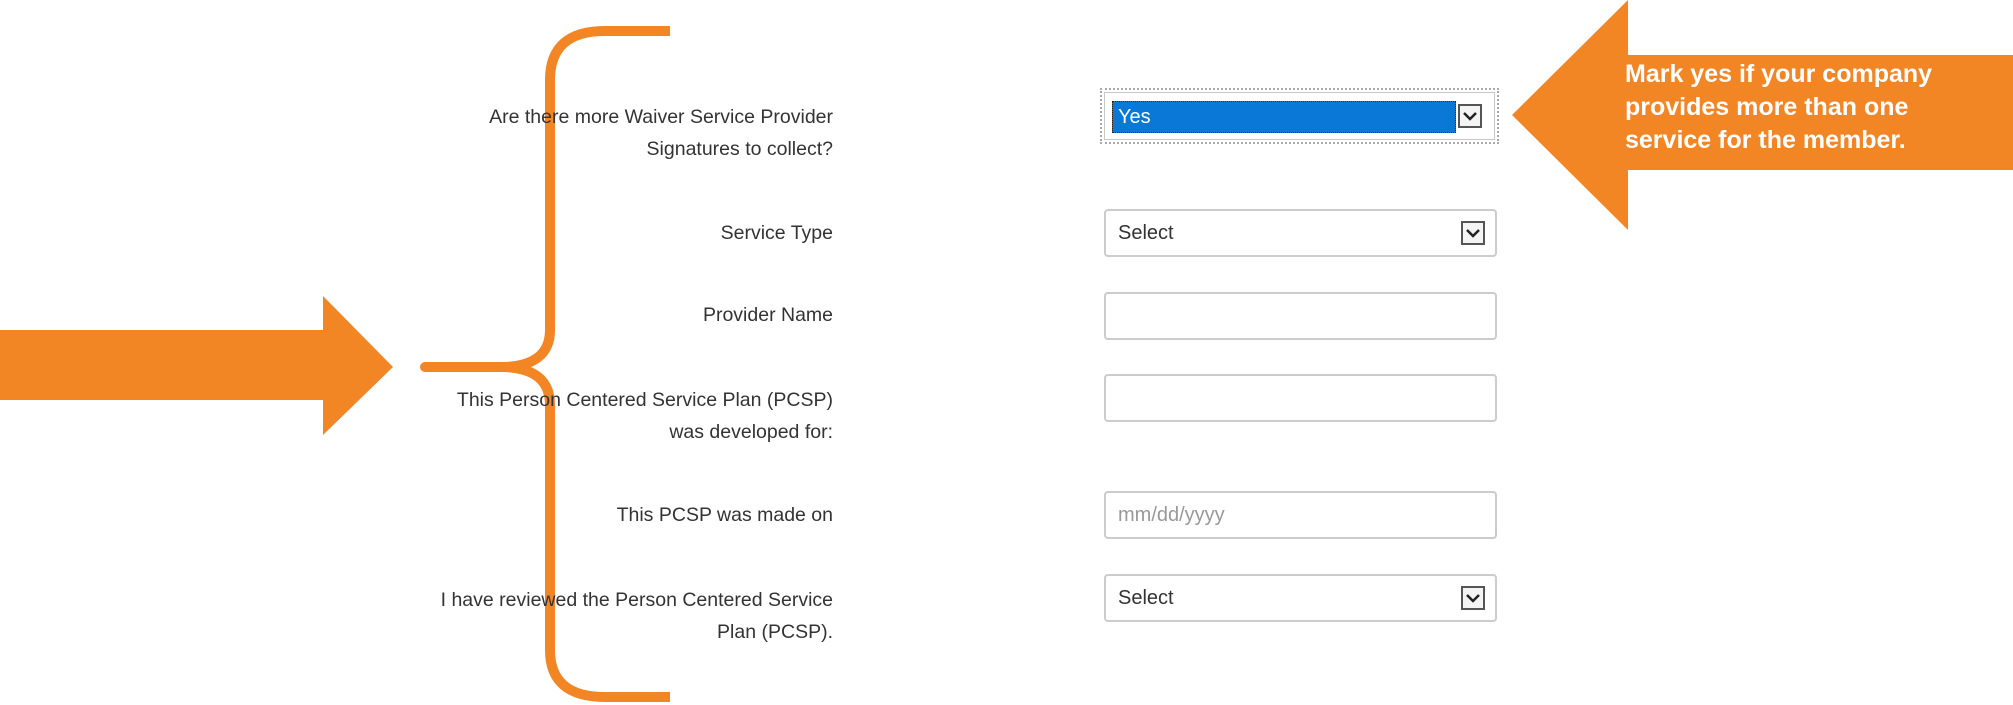 This screenshot has width=2013, height=705. I want to click on pcsp-made-on-label: This PCSP was made on, so click(724, 515).